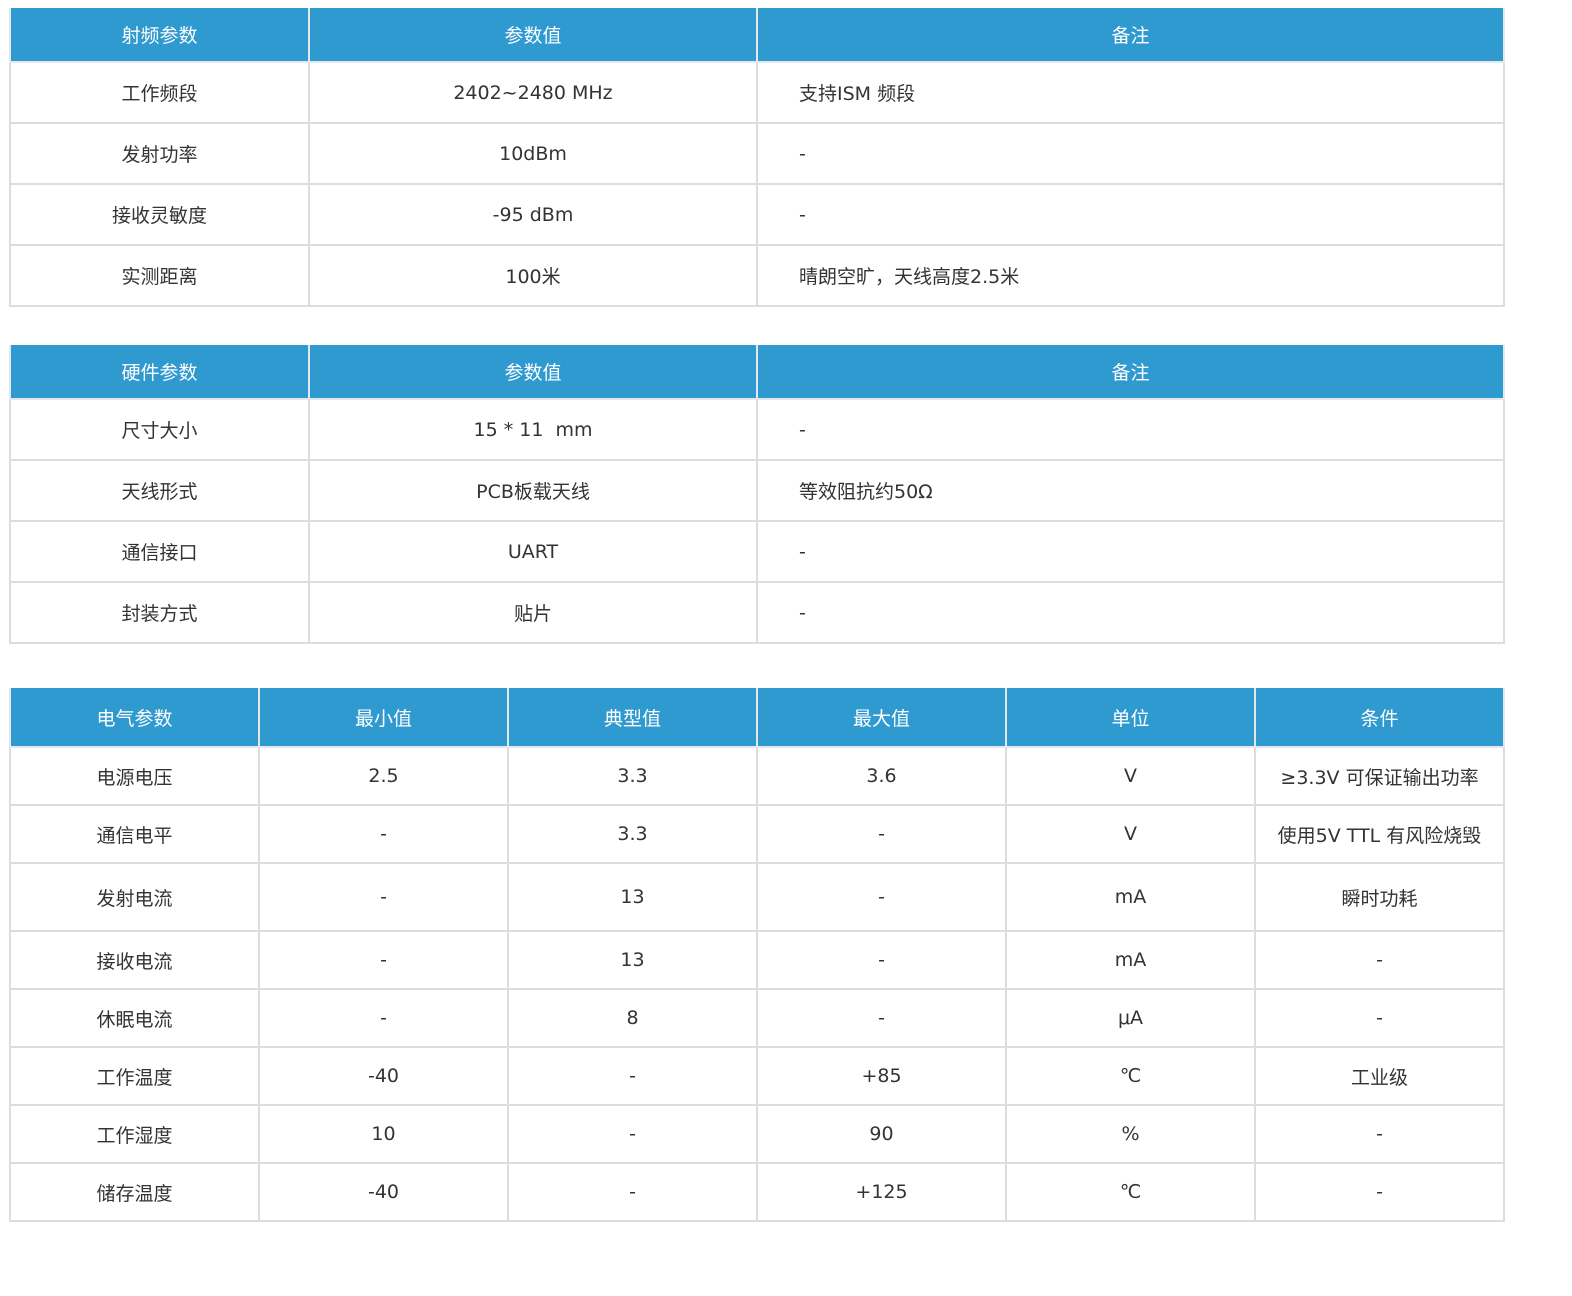 This screenshot has height=1296, width=1572. Describe the element at coordinates (533, 490) in the screenshot. I see `cell-value: PCB板载天线` at that location.